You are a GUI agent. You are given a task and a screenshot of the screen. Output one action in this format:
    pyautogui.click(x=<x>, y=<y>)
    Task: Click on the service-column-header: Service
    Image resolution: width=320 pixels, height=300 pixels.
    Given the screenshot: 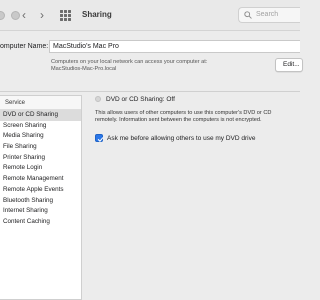 What is the action you would take?
    pyautogui.click(x=40, y=103)
    